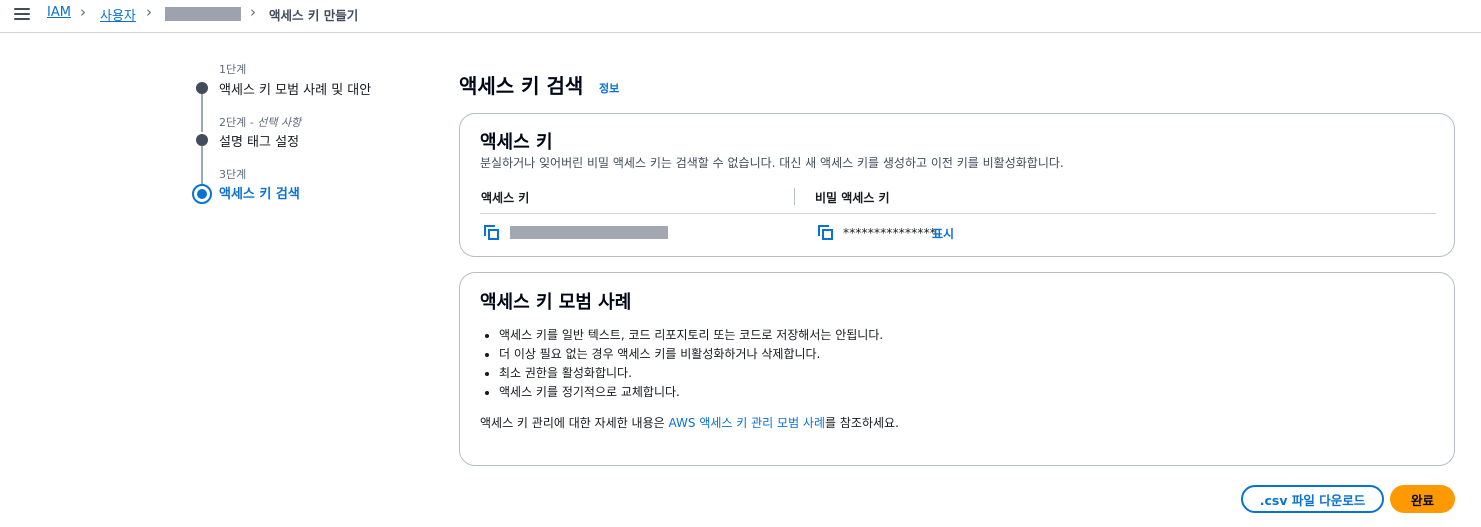 Image resolution: width=1481 pixels, height=527 pixels. I want to click on list-item: 더 이상 필요 없는 경우 액세스 키를 비활성화하거나 삭제합니다., so click(691, 354).